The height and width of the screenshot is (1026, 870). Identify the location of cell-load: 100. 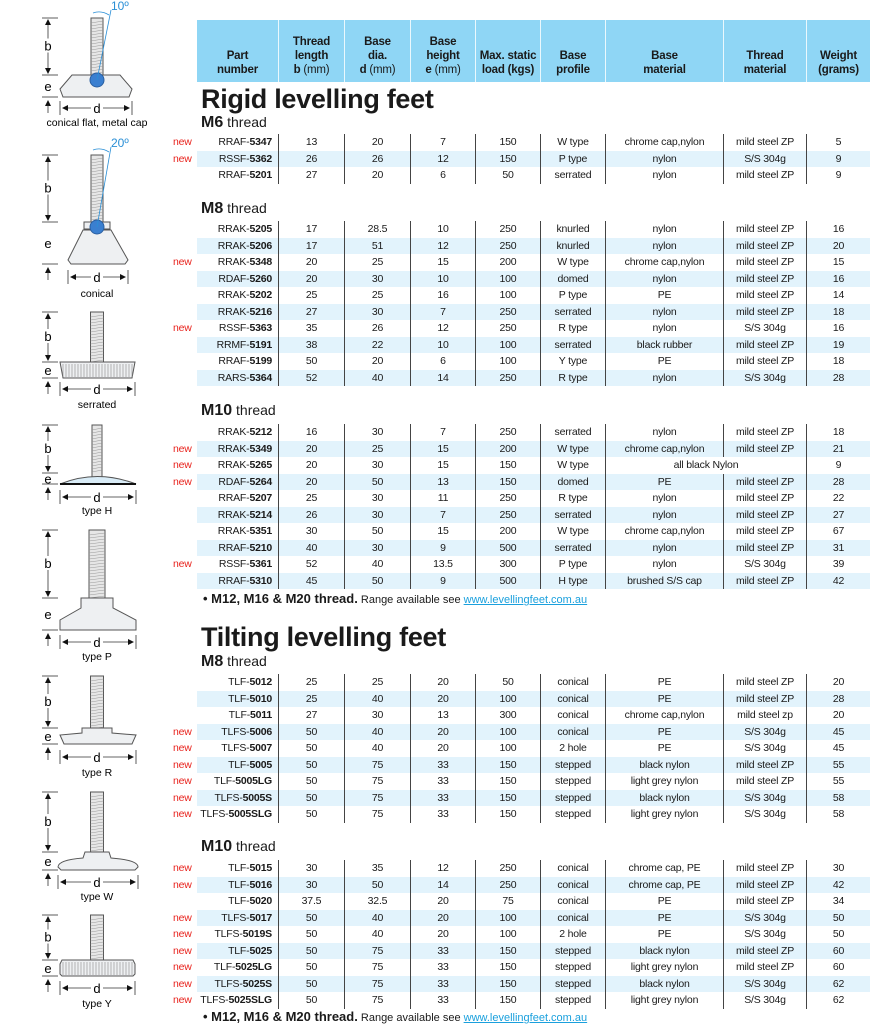
(508, 731).